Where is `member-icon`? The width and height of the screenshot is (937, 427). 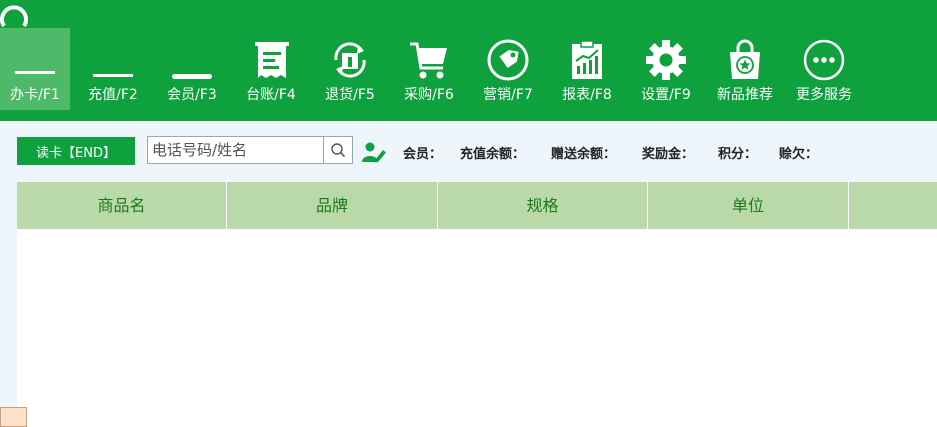 member-icon is located at coordinates (192, 76).